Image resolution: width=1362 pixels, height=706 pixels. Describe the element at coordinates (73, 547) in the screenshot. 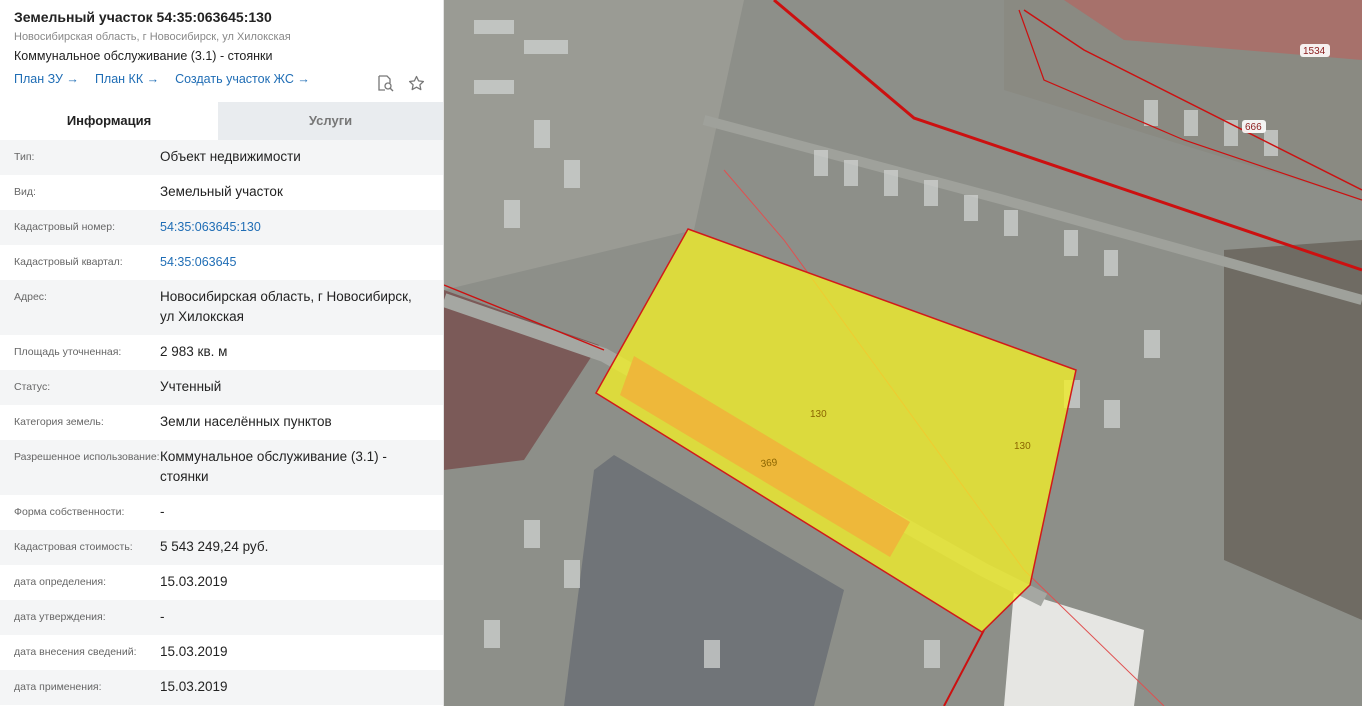

I see `row-label: Кадастровая стоимость:` at that location.